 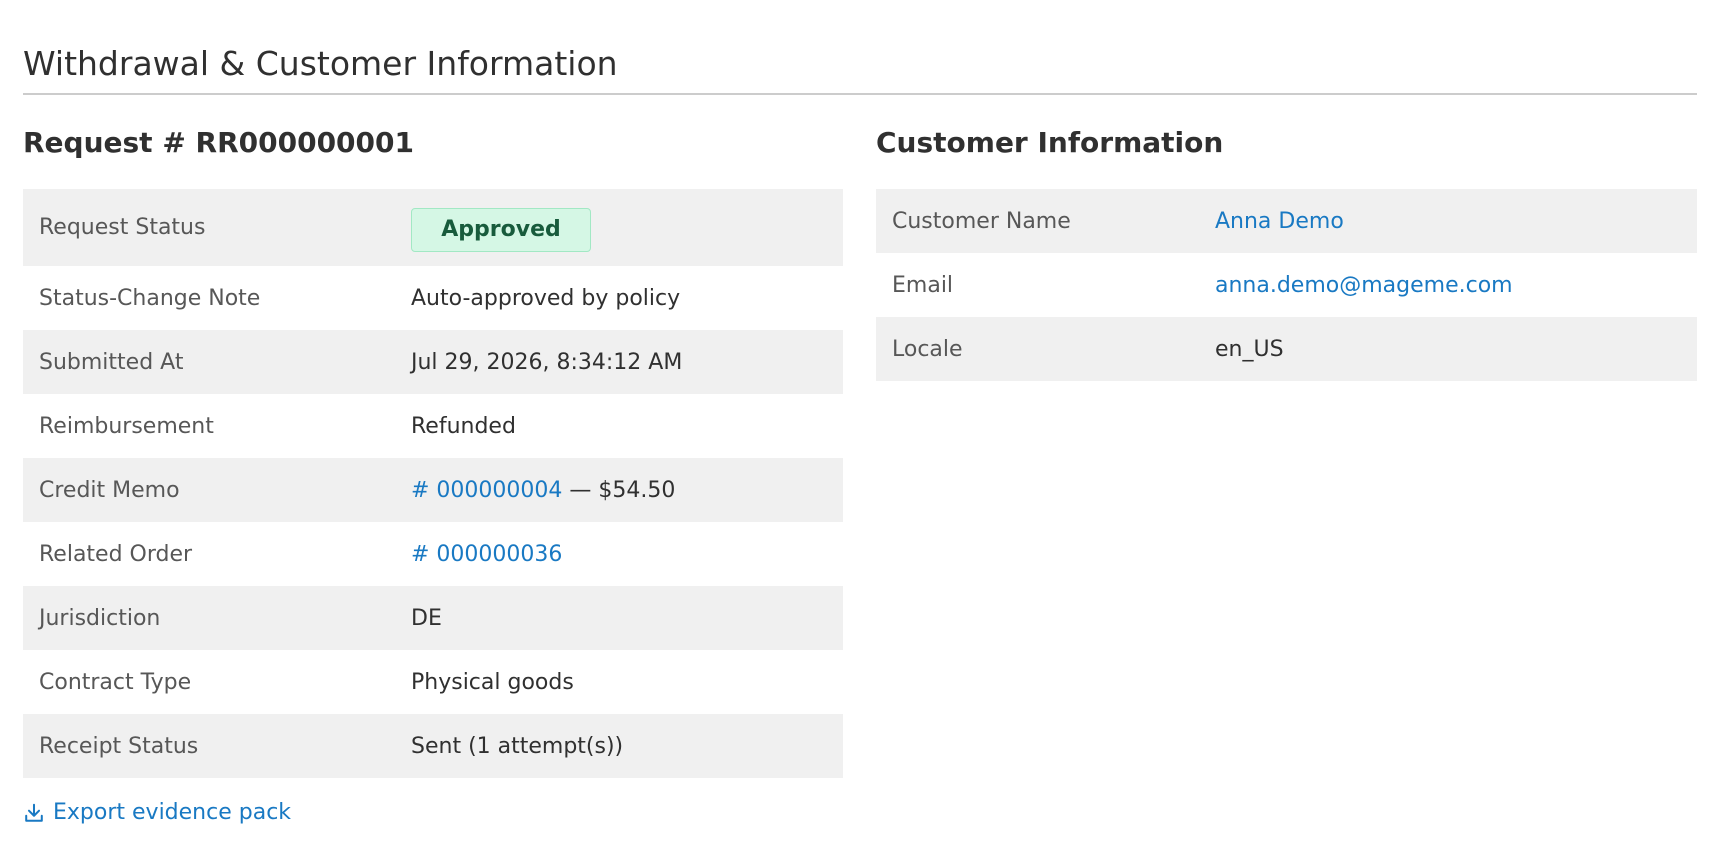 What do you see at coordinates (119, 746) in the screenshot?
I see `row-label: Receipt Status` at bounding box center [119, 746].